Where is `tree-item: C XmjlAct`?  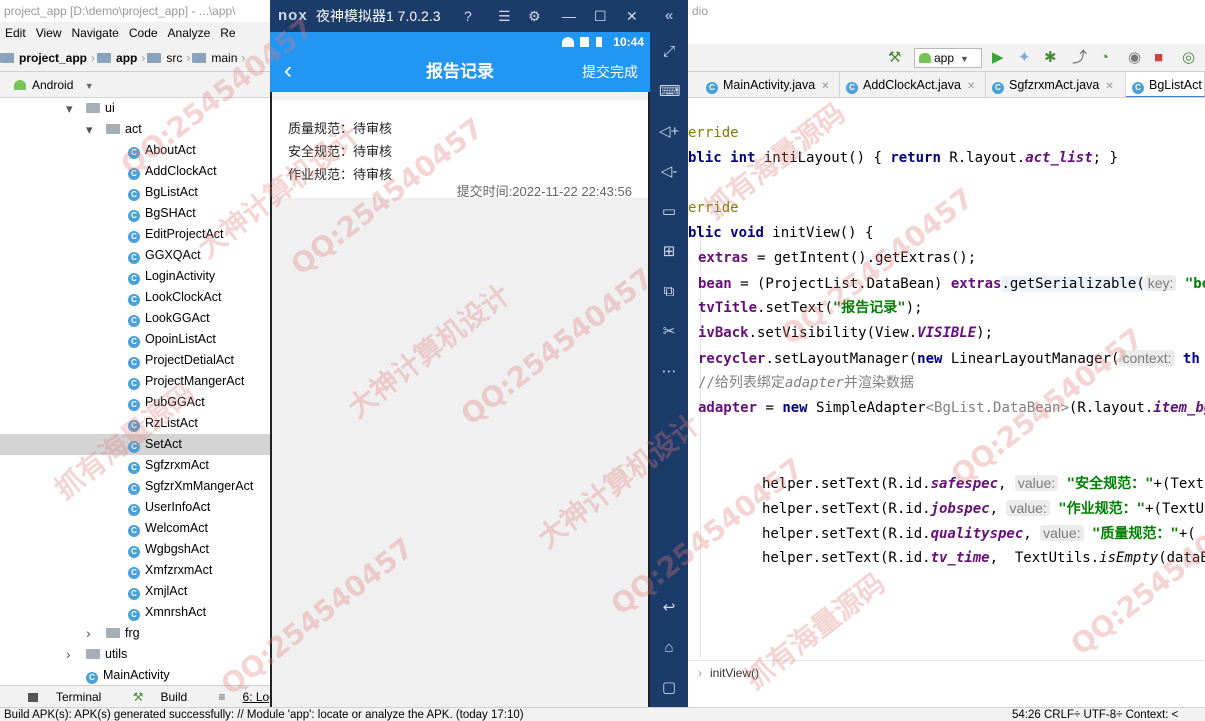 tree-item: C XmjlAct is located at coordinates (135, 591).